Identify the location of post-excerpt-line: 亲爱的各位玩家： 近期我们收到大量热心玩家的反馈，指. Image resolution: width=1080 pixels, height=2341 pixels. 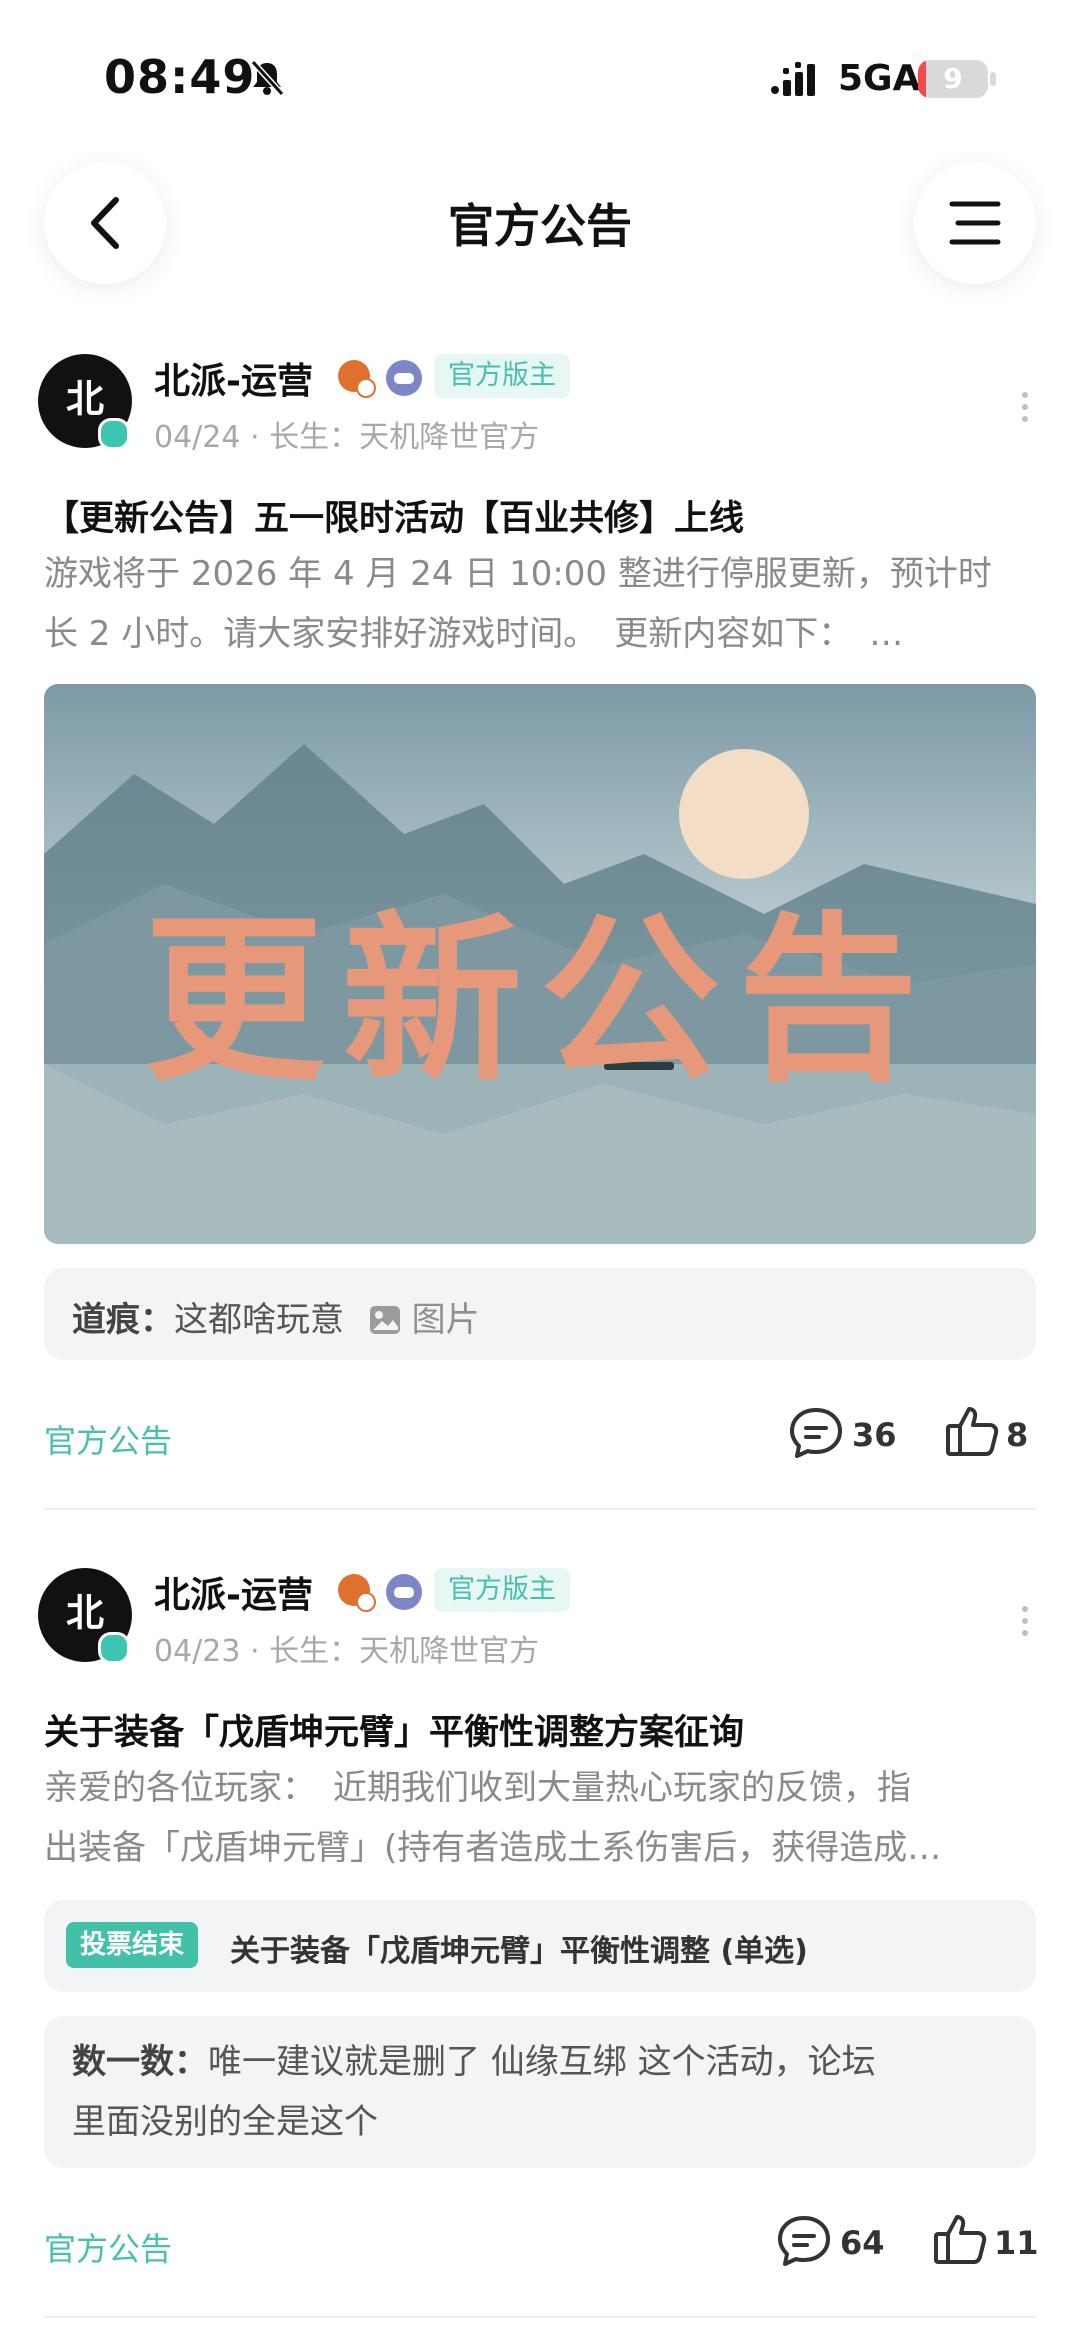
(477, 1788).